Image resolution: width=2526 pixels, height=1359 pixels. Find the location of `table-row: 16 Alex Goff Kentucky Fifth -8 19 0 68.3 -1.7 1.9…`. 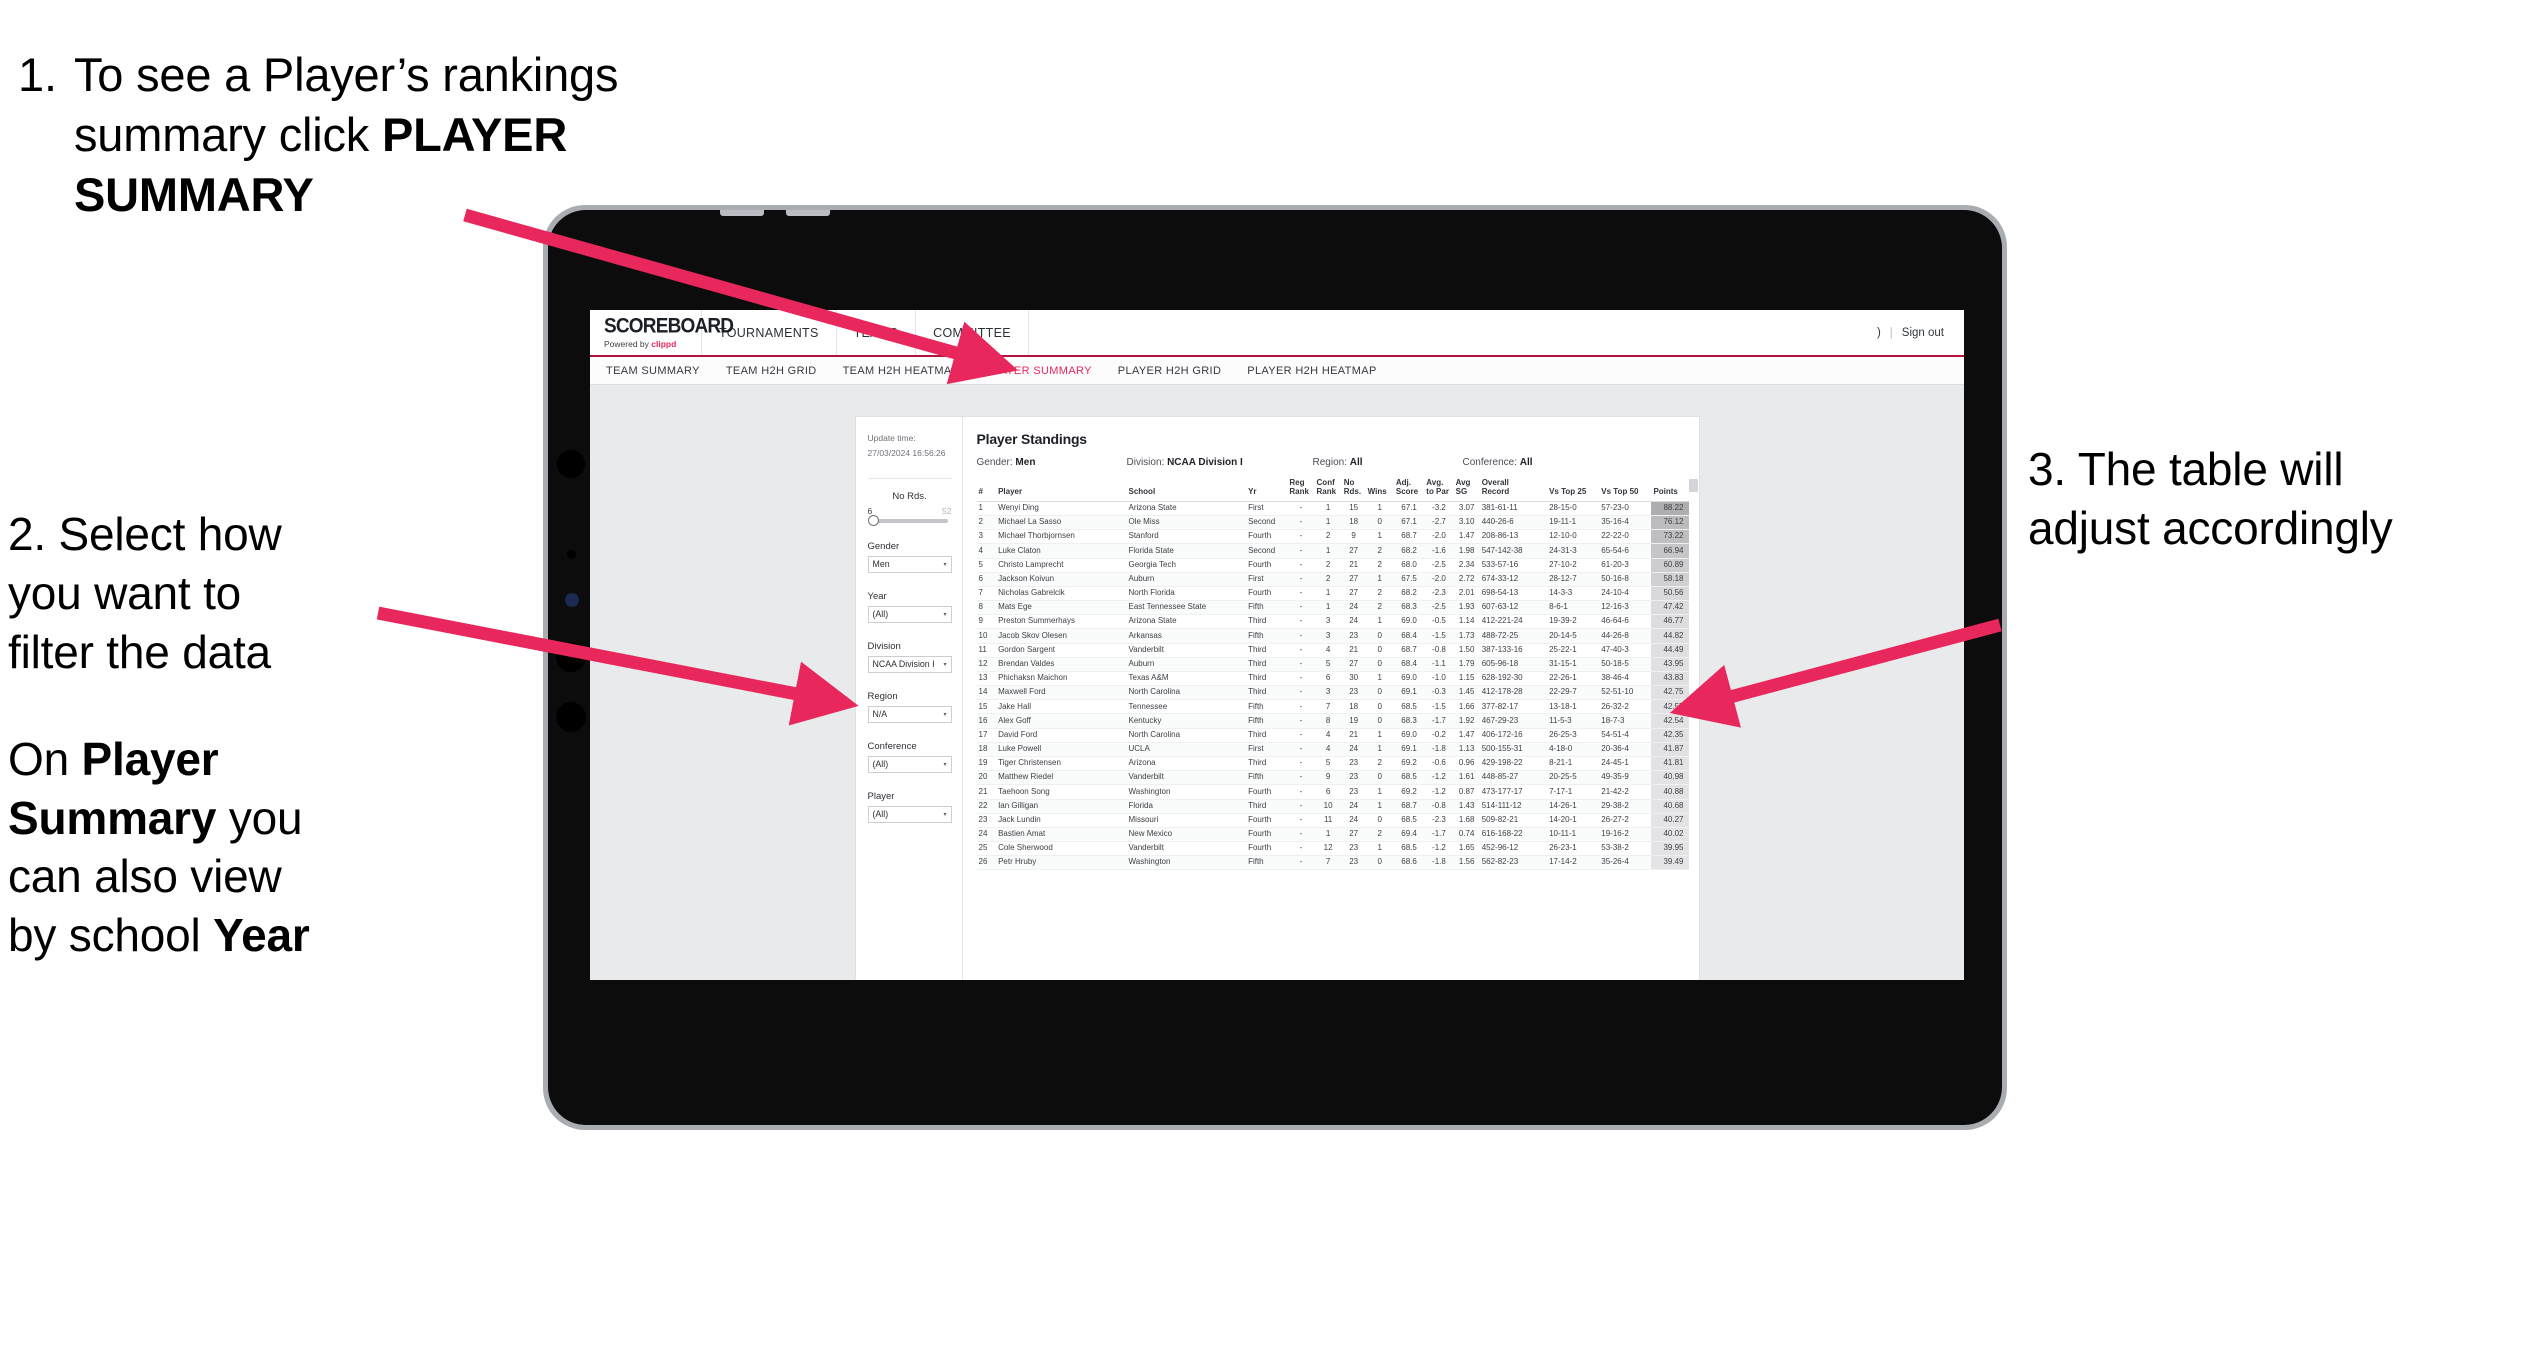

table-row: 16 Alex Goff Kentucky Fifth -8 19 0 68.3 -1.7 1.9… is located at coordinates (1332, 721).